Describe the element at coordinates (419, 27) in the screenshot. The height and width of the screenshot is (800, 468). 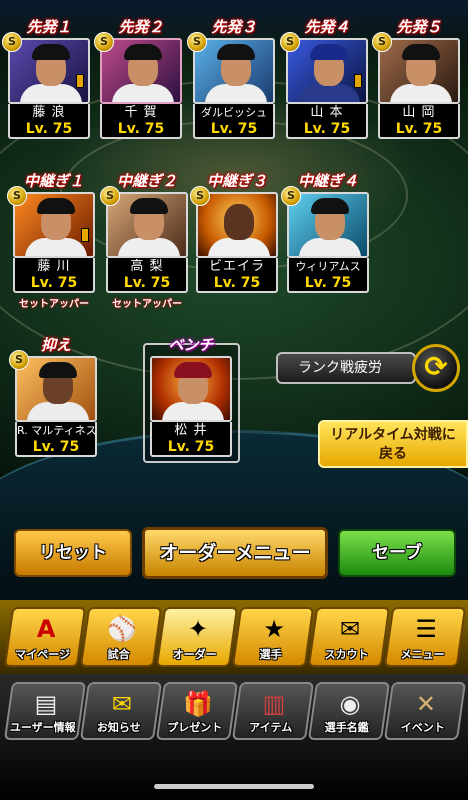
I see `slot-label: 先発５` at that location.